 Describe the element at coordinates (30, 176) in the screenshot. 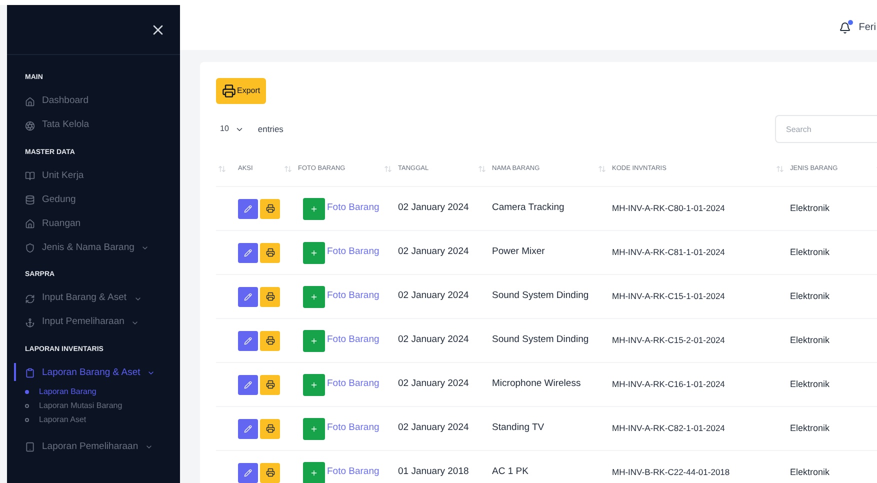

I see `book-icon` at that location.